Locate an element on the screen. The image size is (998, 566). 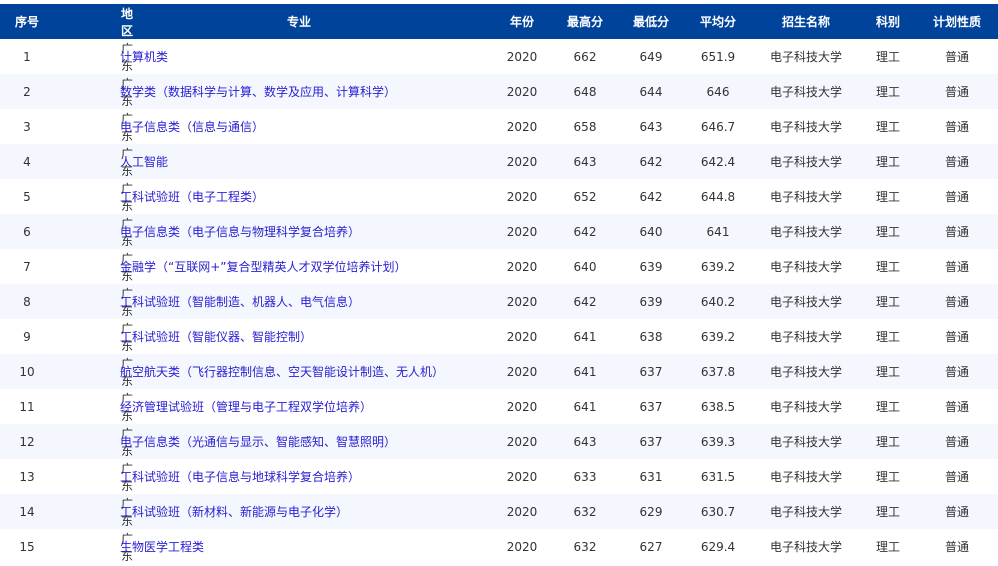
cell-max-score: 642 is located at coordinates (585, 231).